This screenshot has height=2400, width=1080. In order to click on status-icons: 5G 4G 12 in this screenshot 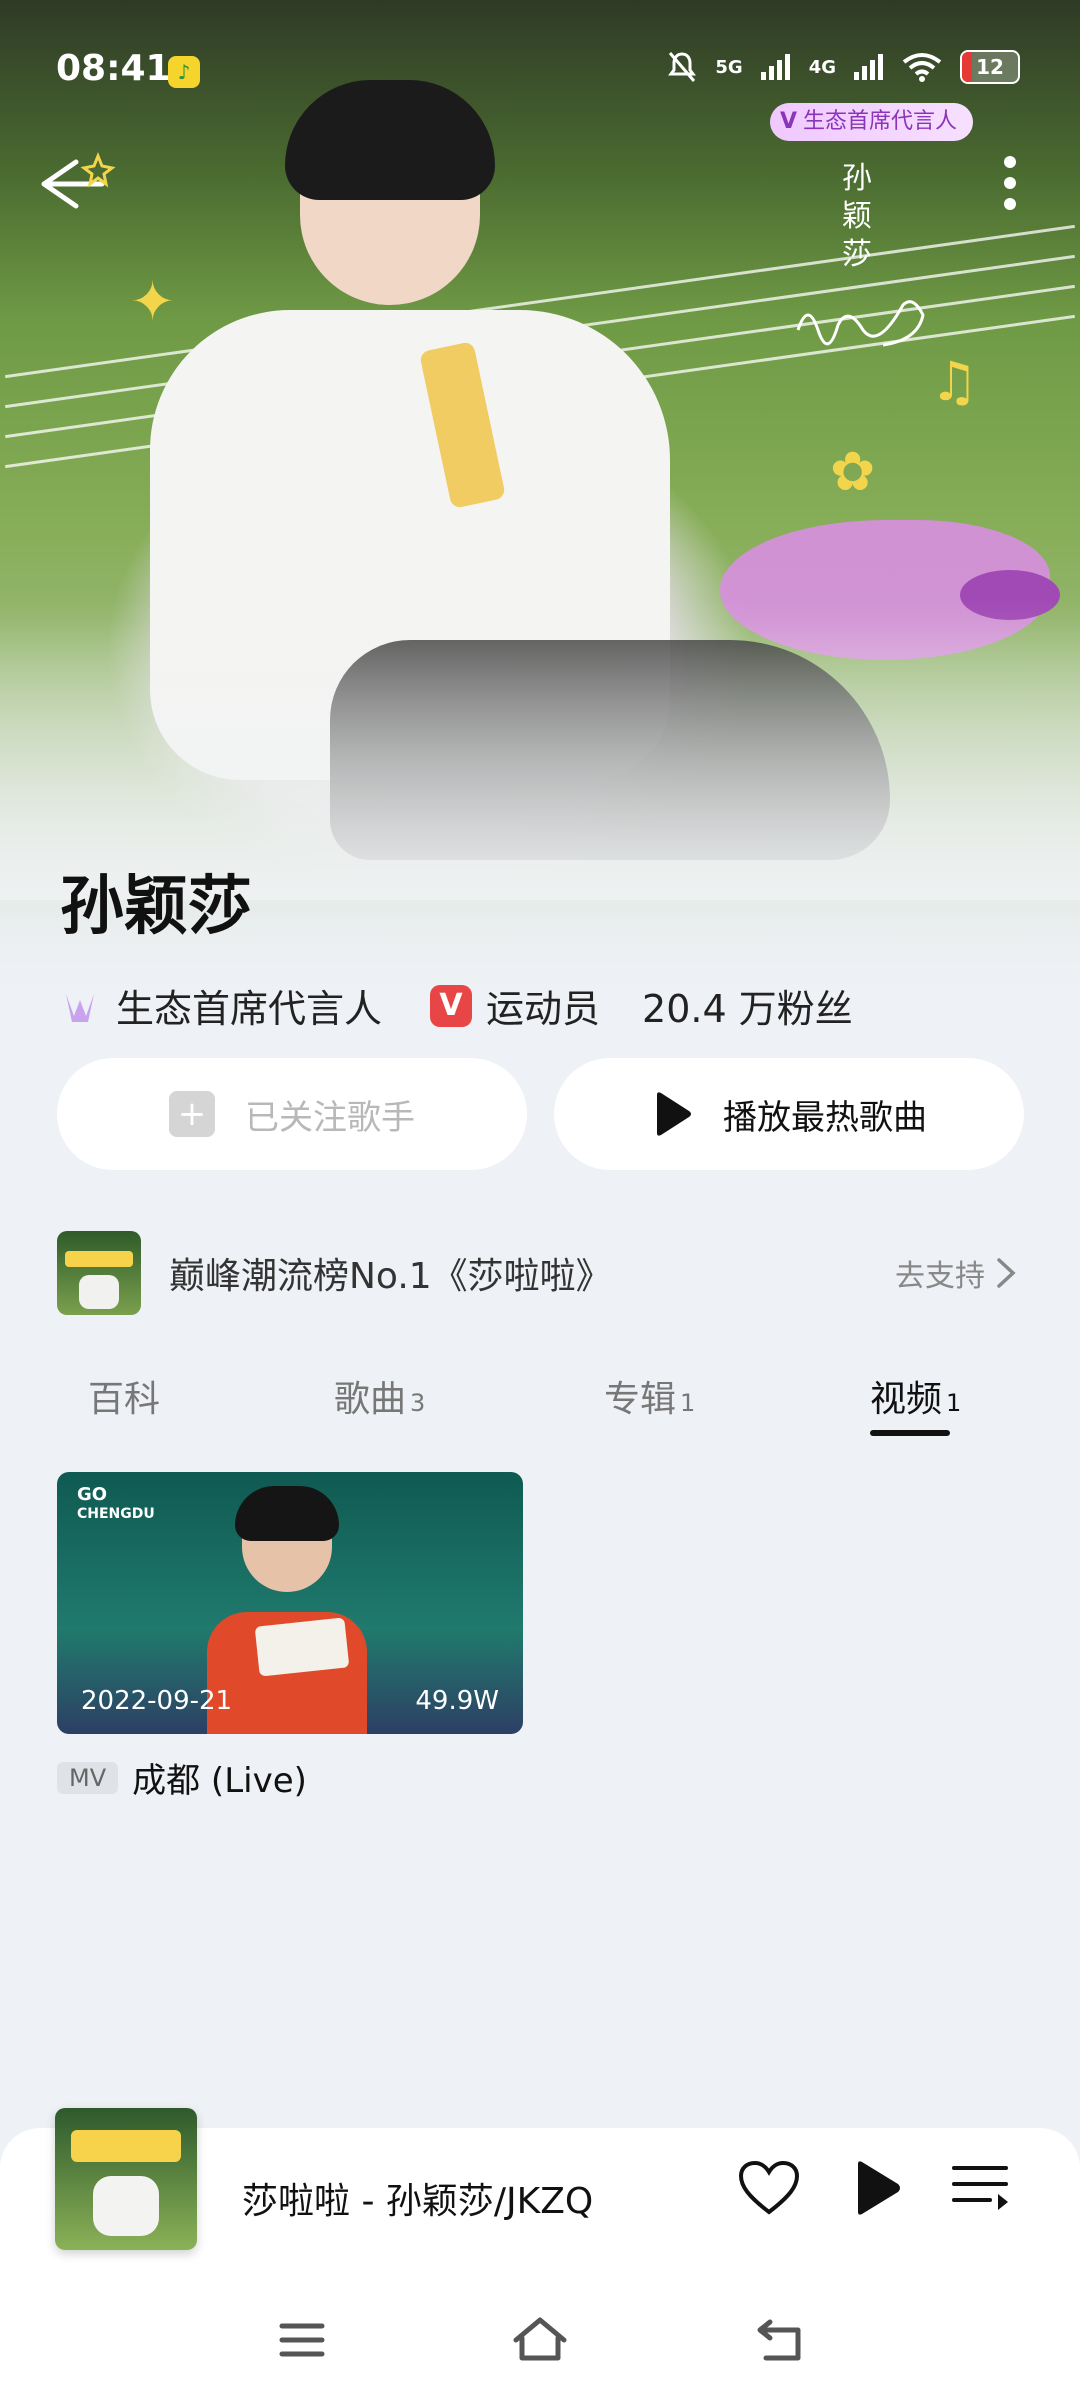, I will do `click(843, 67)`.